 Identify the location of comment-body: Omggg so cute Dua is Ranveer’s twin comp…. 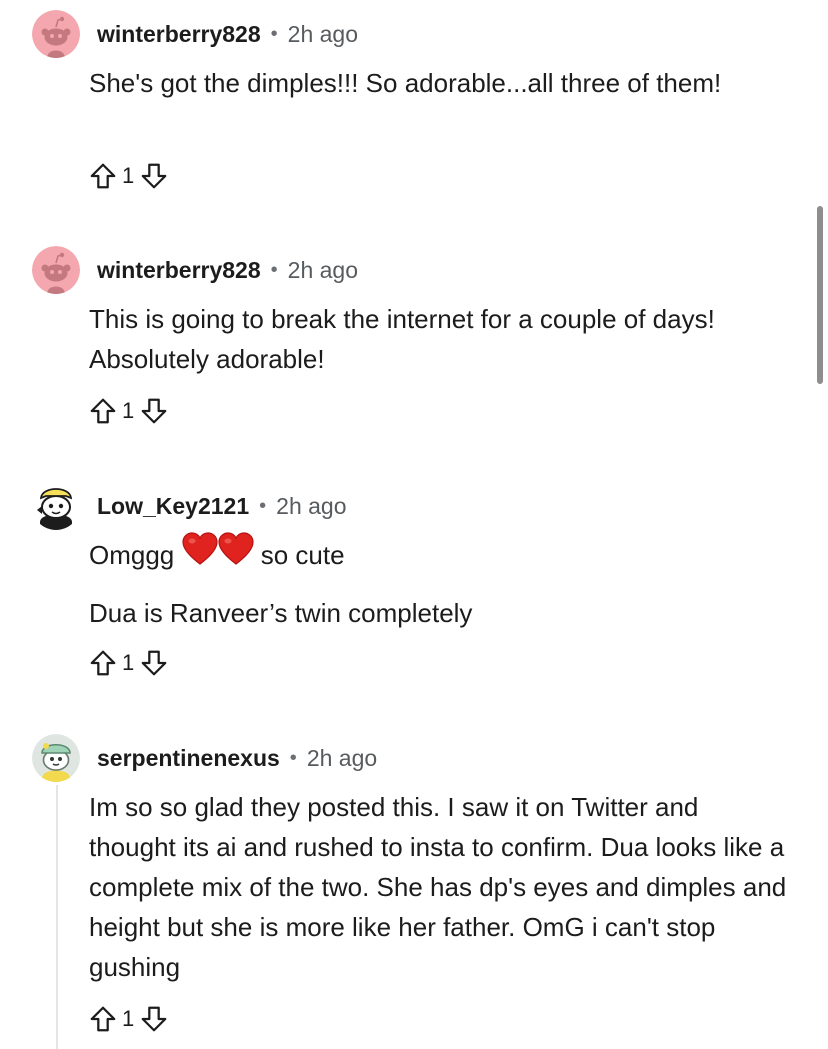
(439, 584).